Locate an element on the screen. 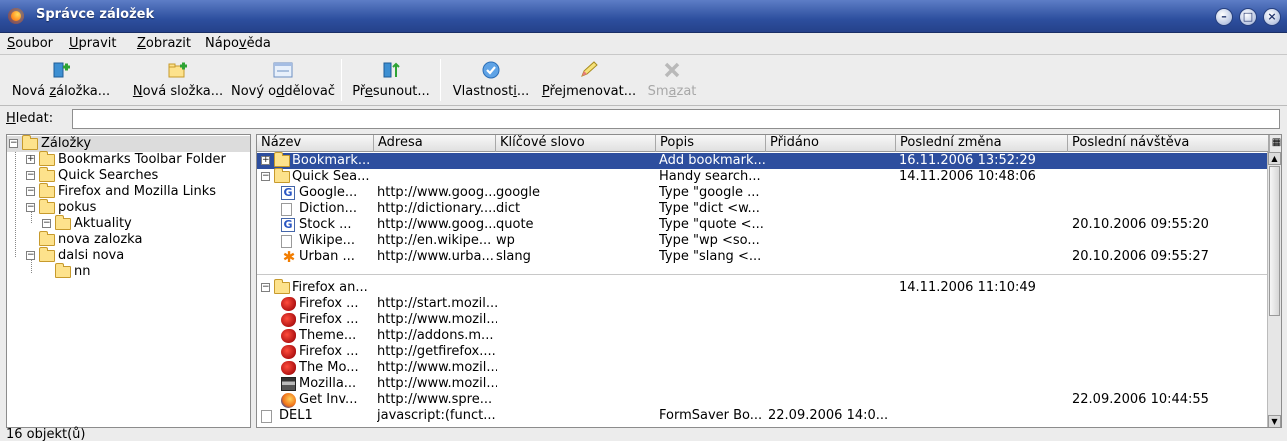 Image resolution: width=1287 pixels, height=441 pixels. tree-item-quick-searches: − Quick Searches is located at coordinates (128, 175).